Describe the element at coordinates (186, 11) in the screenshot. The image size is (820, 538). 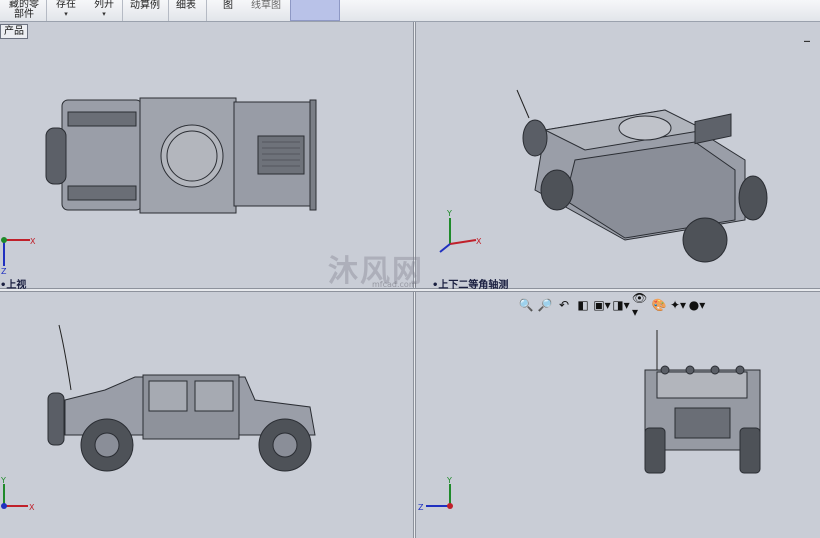
I see `bill-of-materials-button: 细表` at that location.